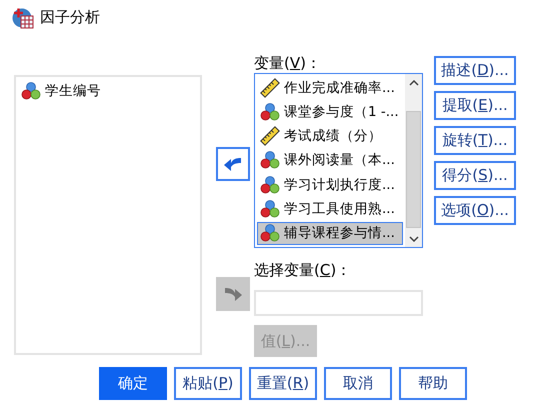 The height and width of the screenshot is (409, 559). What do you see at coordinates (23, 17) in the screenshot?
I see `app-icon` at bounding box center [23, 17].